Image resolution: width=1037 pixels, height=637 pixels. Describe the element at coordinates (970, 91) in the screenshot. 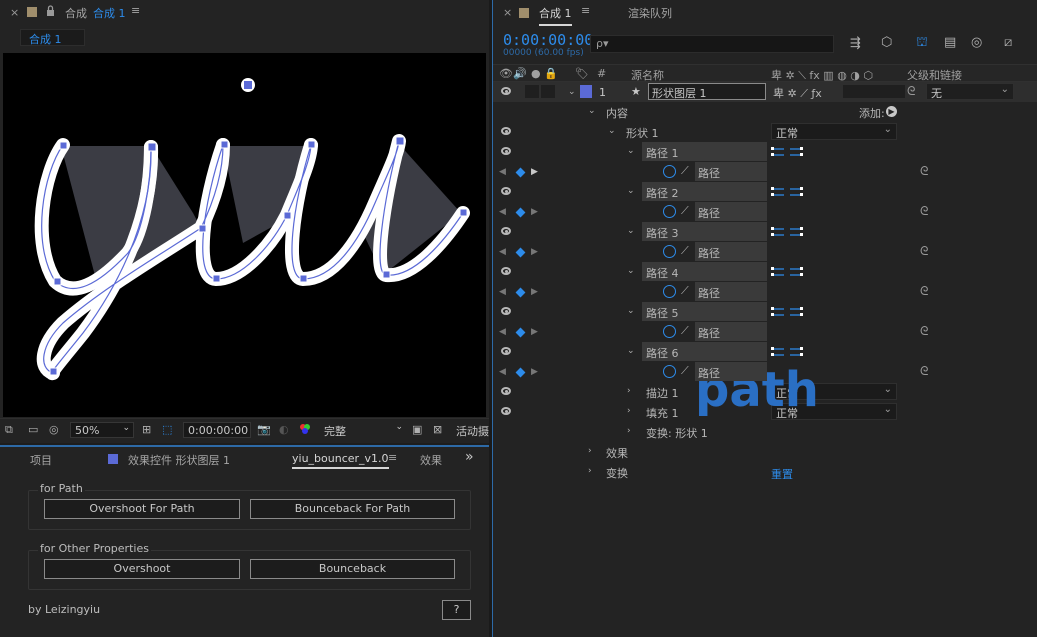

I see `parent-select: 无 ⌄` at that location.